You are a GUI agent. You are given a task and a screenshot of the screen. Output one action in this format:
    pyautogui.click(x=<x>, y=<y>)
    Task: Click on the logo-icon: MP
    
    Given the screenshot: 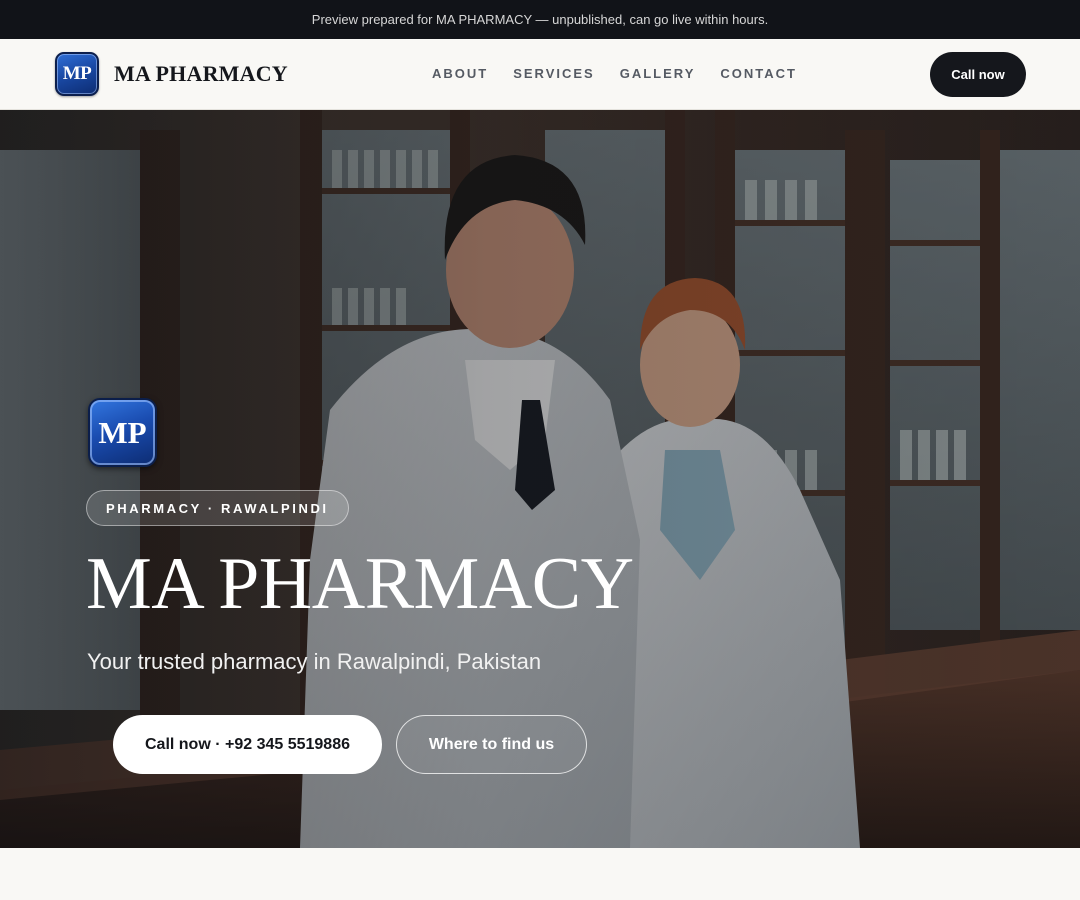 What is the action you would take?
    pyautogui.click(x=77, y=74)
    